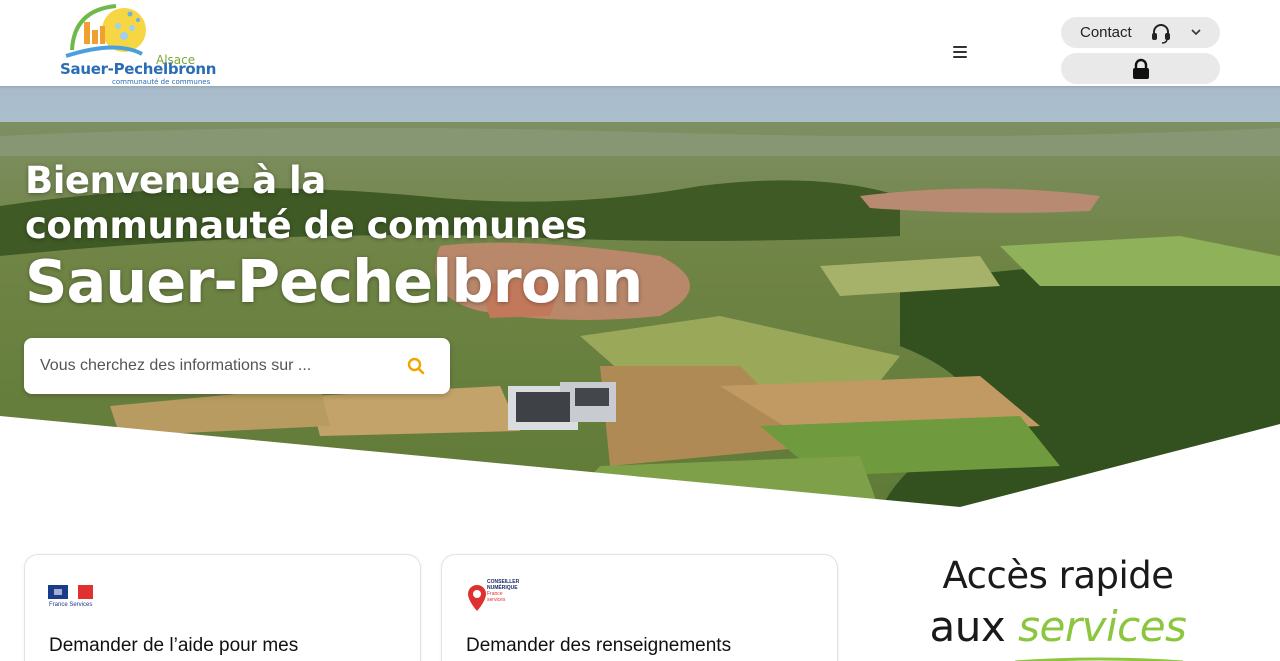 This screenshot has height=661, width=1280. What do you see at coordinates (1099, 659) in the screenshot?
I see `quick-access-underline` at bounding box center [1099, 659].